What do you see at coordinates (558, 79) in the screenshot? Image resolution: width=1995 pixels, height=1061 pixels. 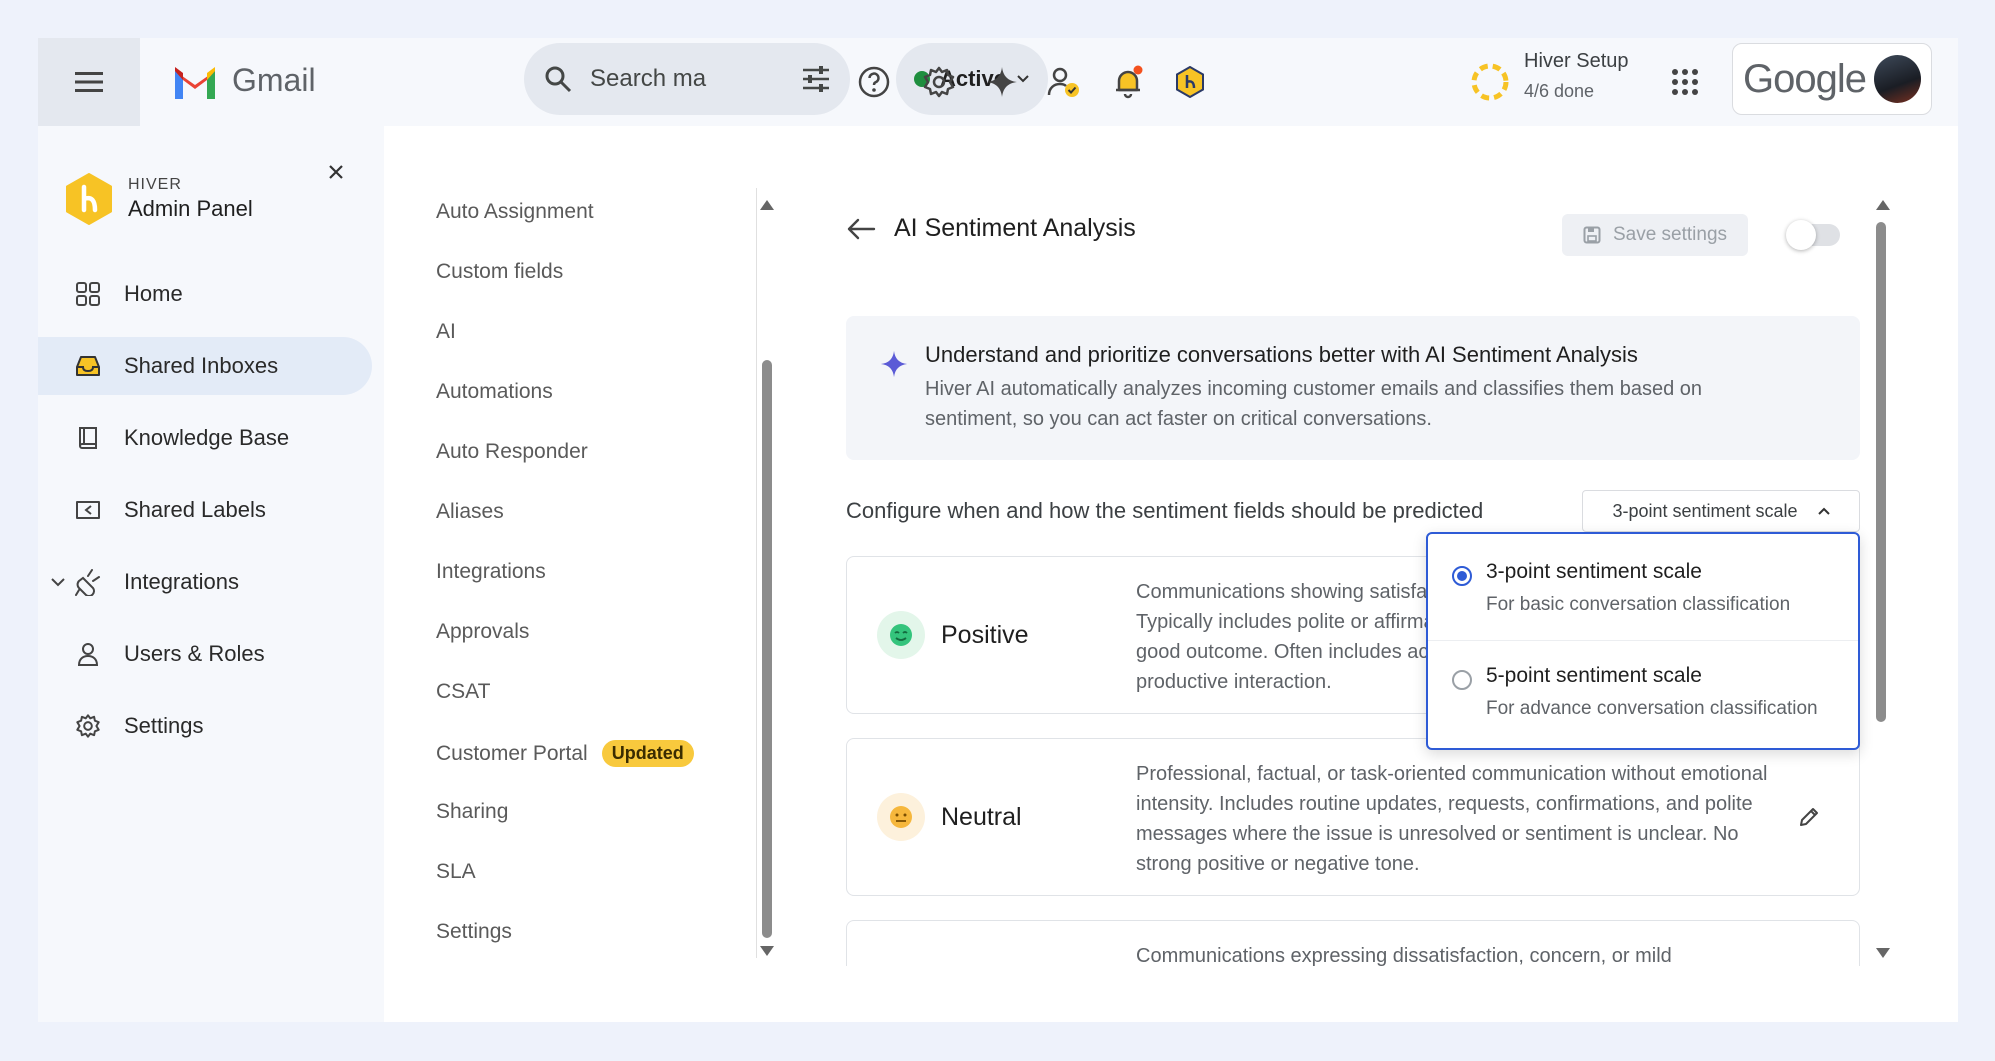 I see `search-icon` at bounding box center [558, 79].